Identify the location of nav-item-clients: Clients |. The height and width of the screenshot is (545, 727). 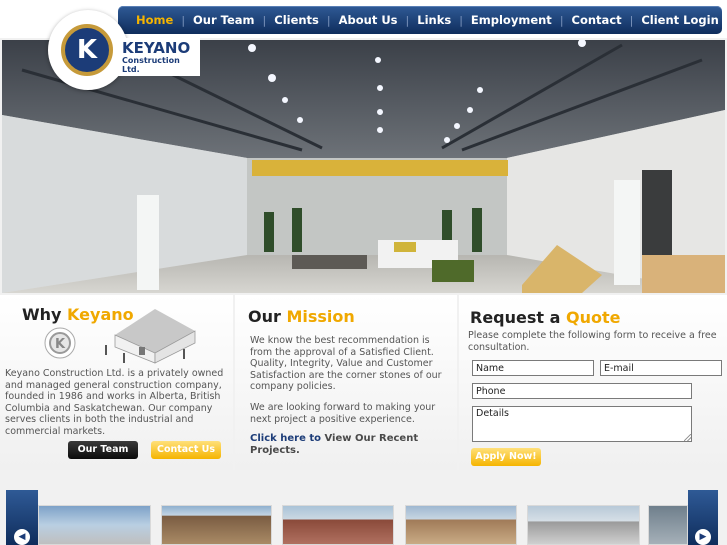
(298, 20).